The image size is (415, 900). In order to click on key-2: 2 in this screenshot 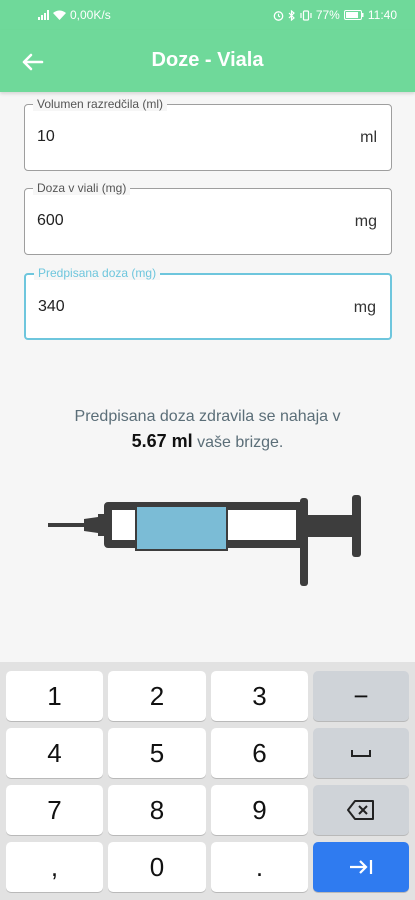, I will do `click(157, 696)`.